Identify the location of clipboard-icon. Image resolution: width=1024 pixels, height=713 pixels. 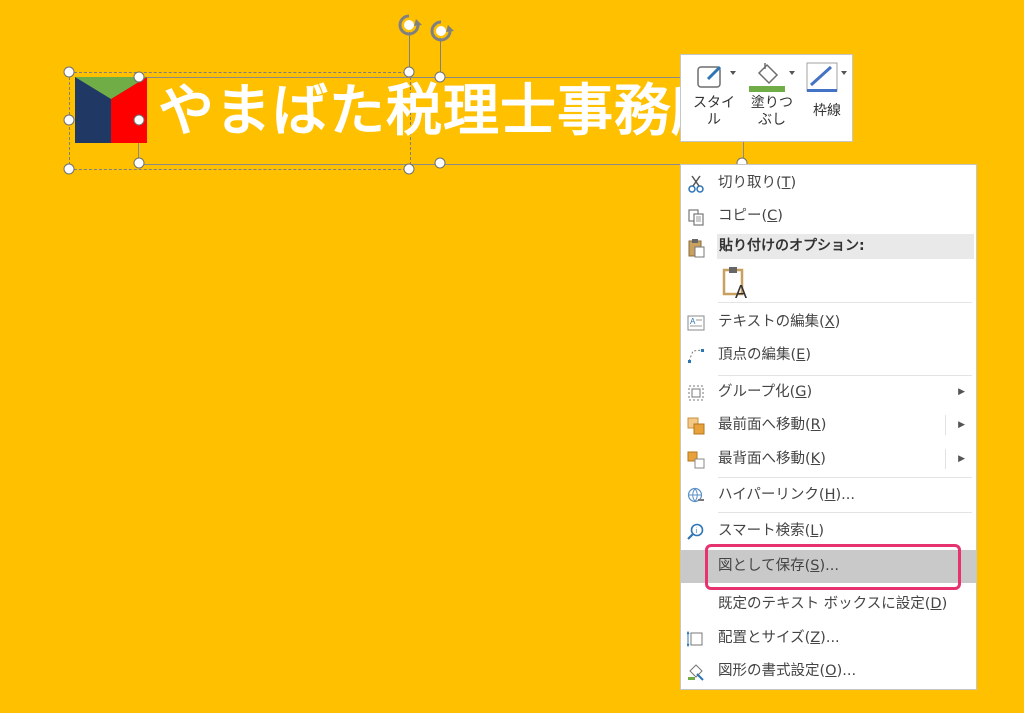
(696, 248).